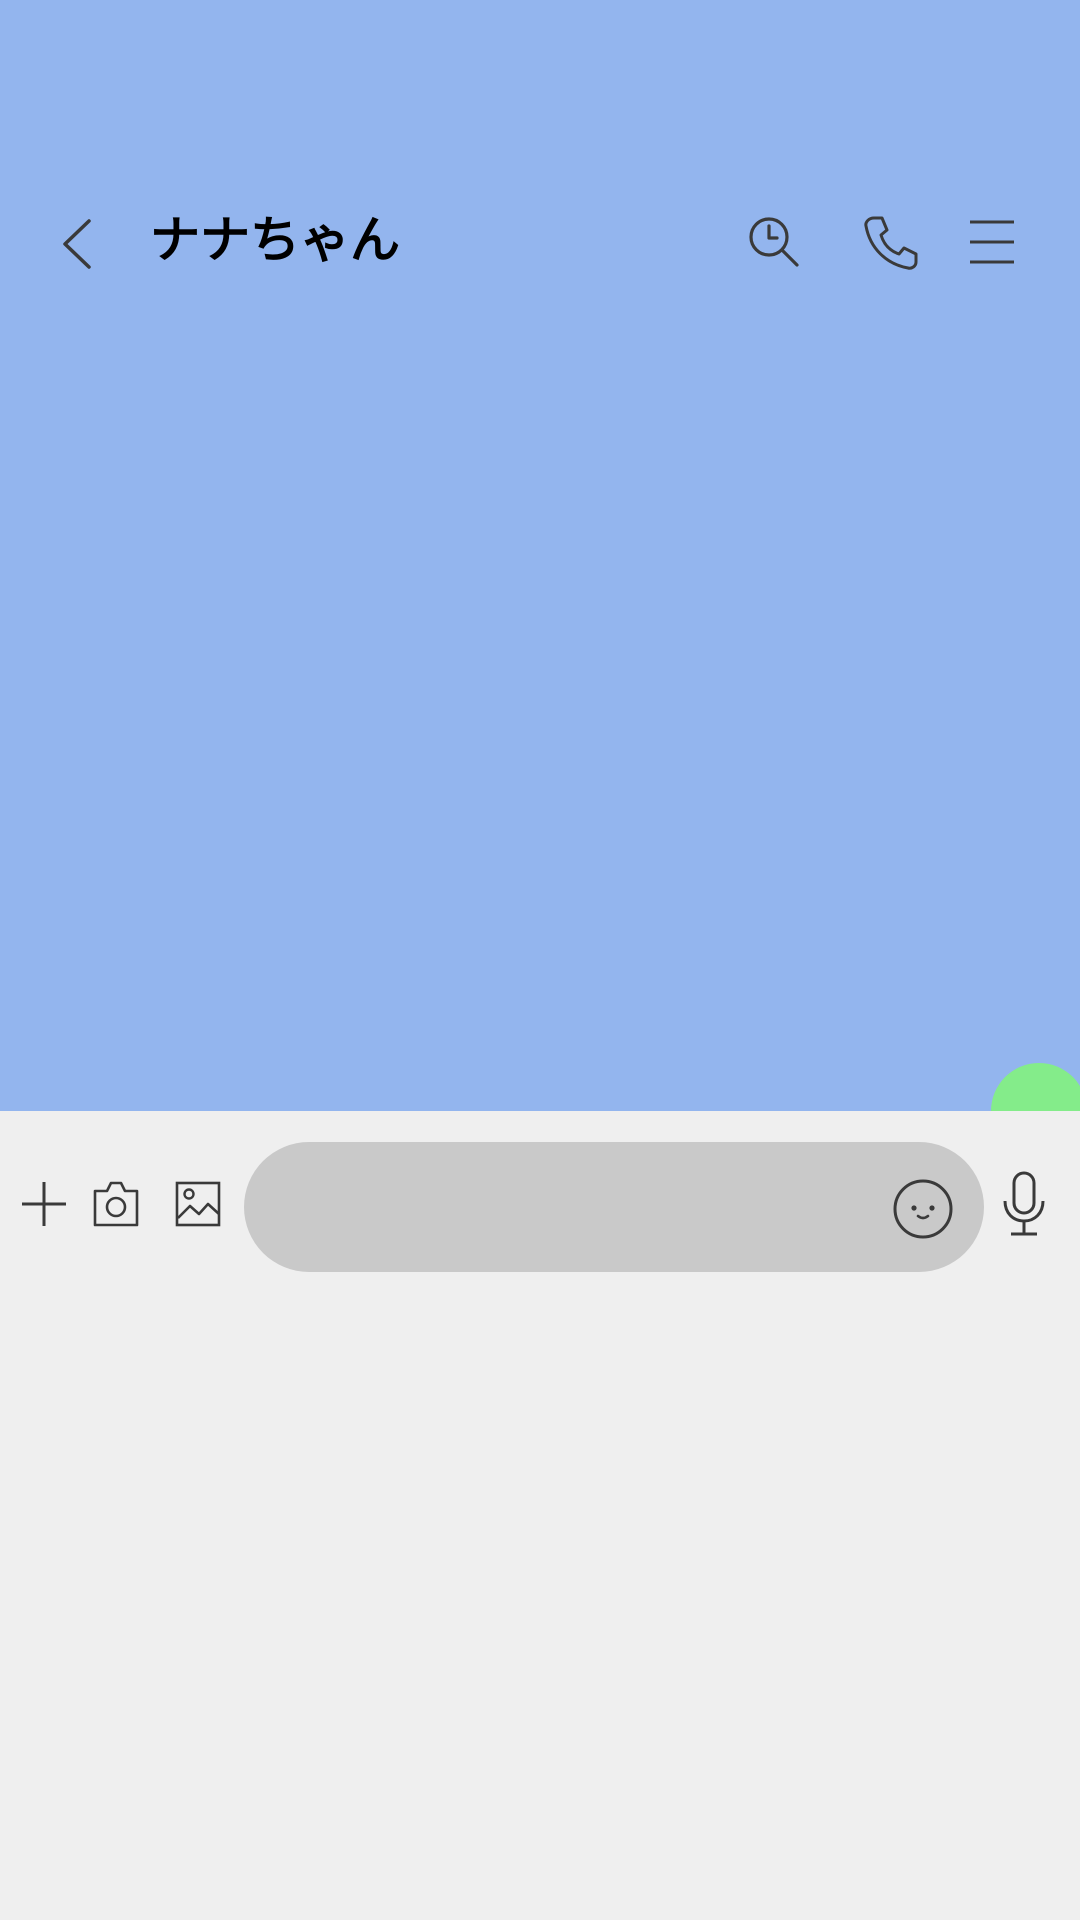 This screenshot has height=1920, width=1080. I want to click on chat-title: ナナちゃん, so click(275, 240).